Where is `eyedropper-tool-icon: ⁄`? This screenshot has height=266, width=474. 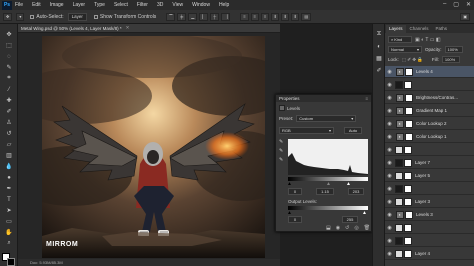 eyedropper-tool-icon: ⁄ is located at coordinates (9, 89).